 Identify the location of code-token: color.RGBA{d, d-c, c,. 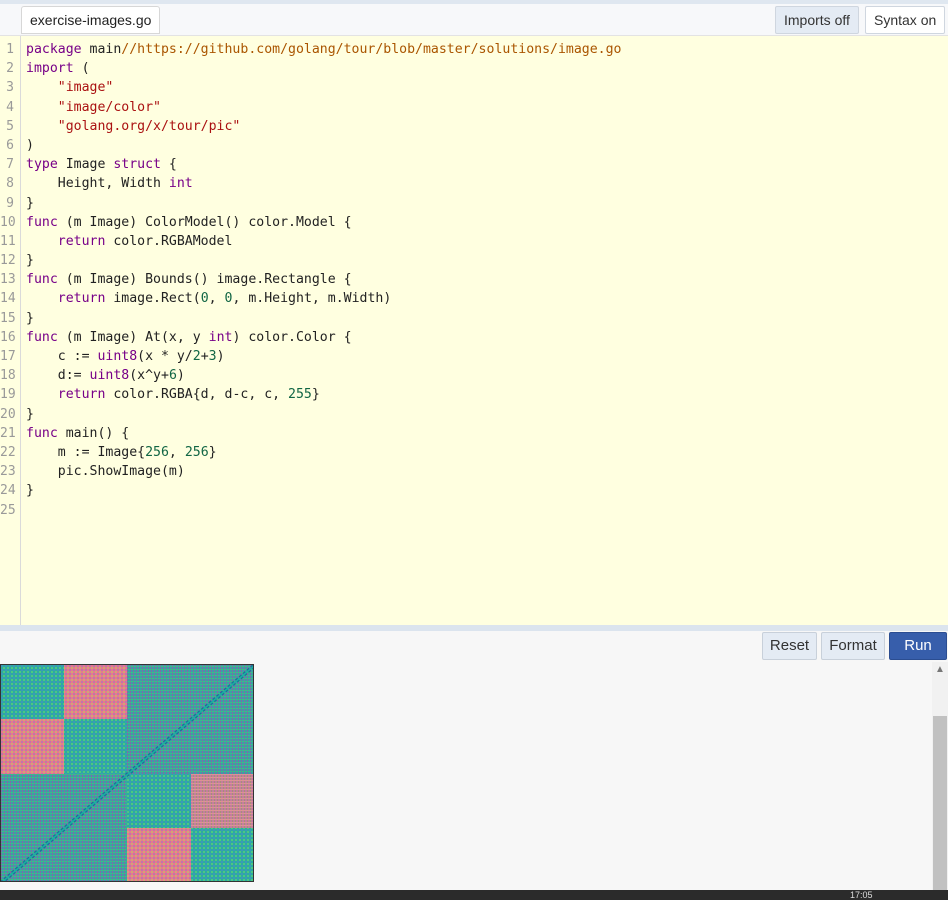
(197, 395).